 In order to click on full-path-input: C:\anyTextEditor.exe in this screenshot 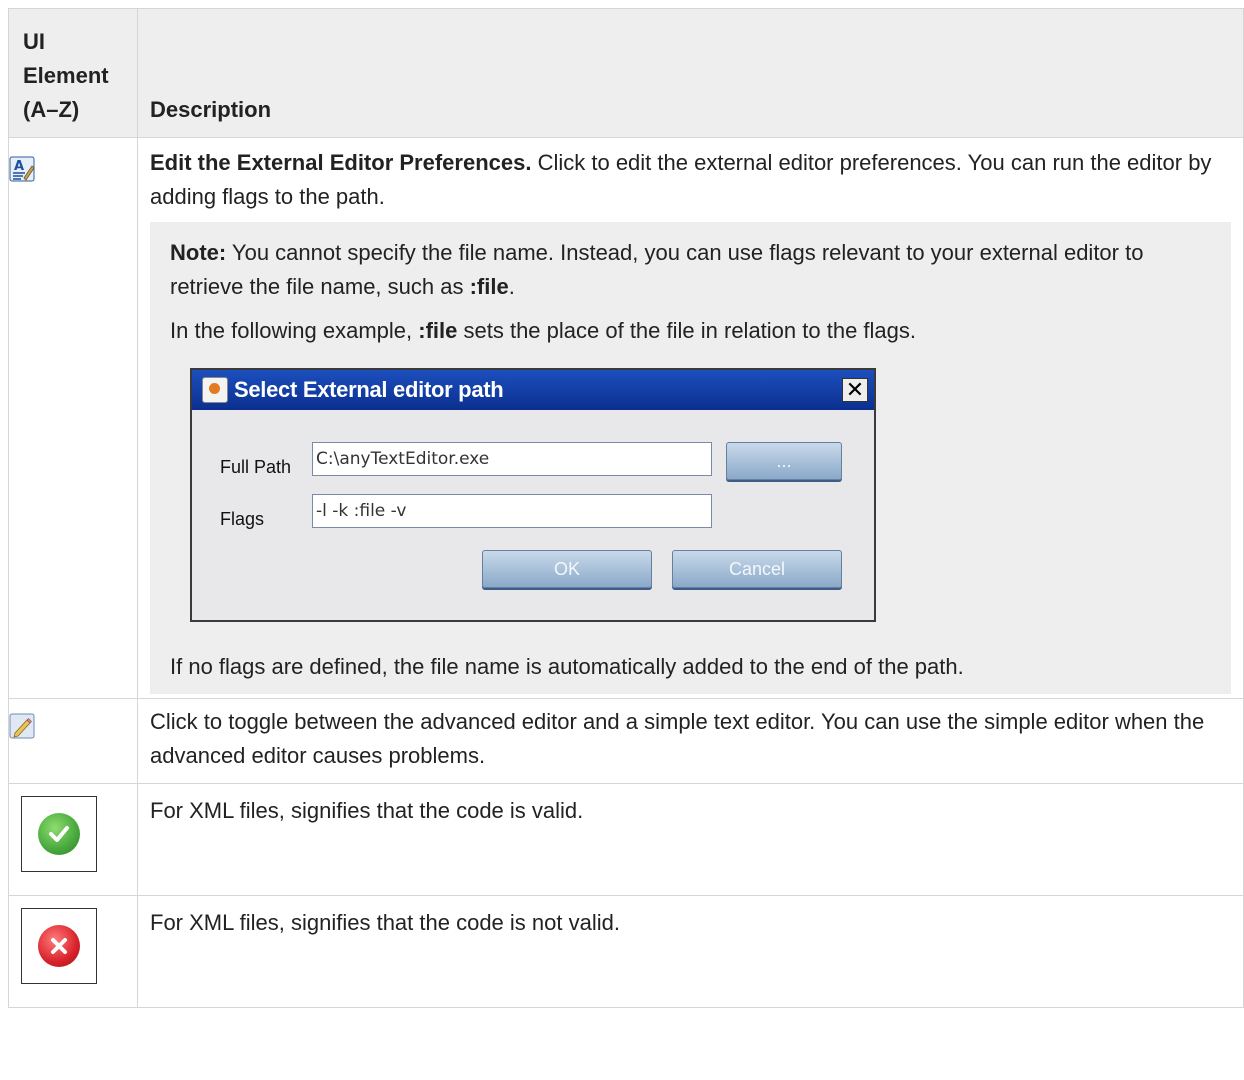, I will do `click(512, 459)`.